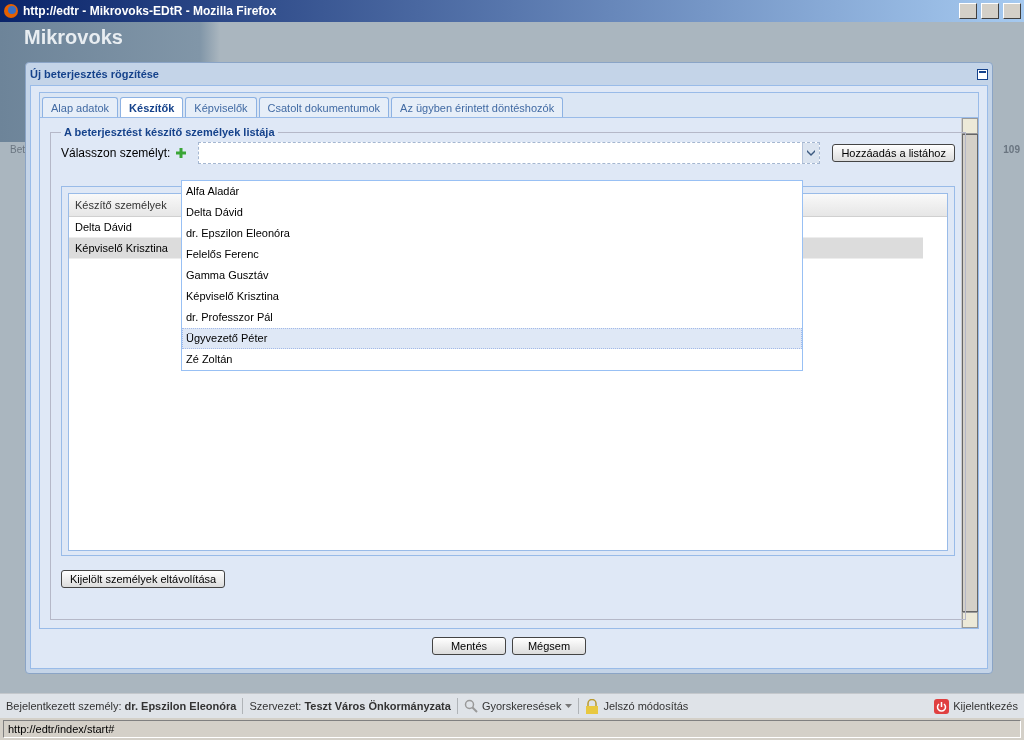 The image size is (1024, 740). Describe the element at coordinates (150, 11) in the screenshot. I see `window-title: http://edtr - Mikrovoks-EDtR - Mozilla Firefox` at that location.